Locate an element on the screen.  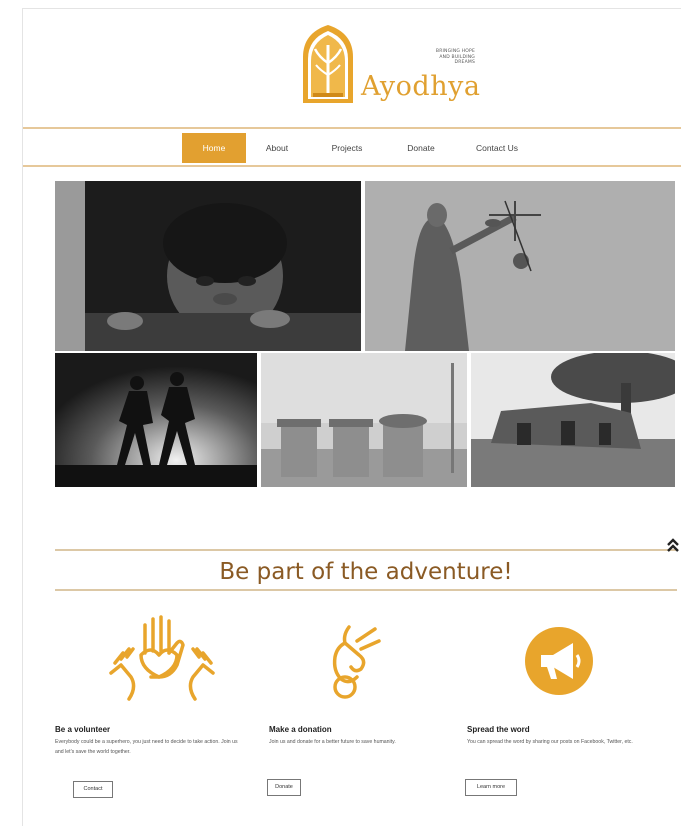
nav-item-contact-us: Contact Us is located at coordinates (497, 148).